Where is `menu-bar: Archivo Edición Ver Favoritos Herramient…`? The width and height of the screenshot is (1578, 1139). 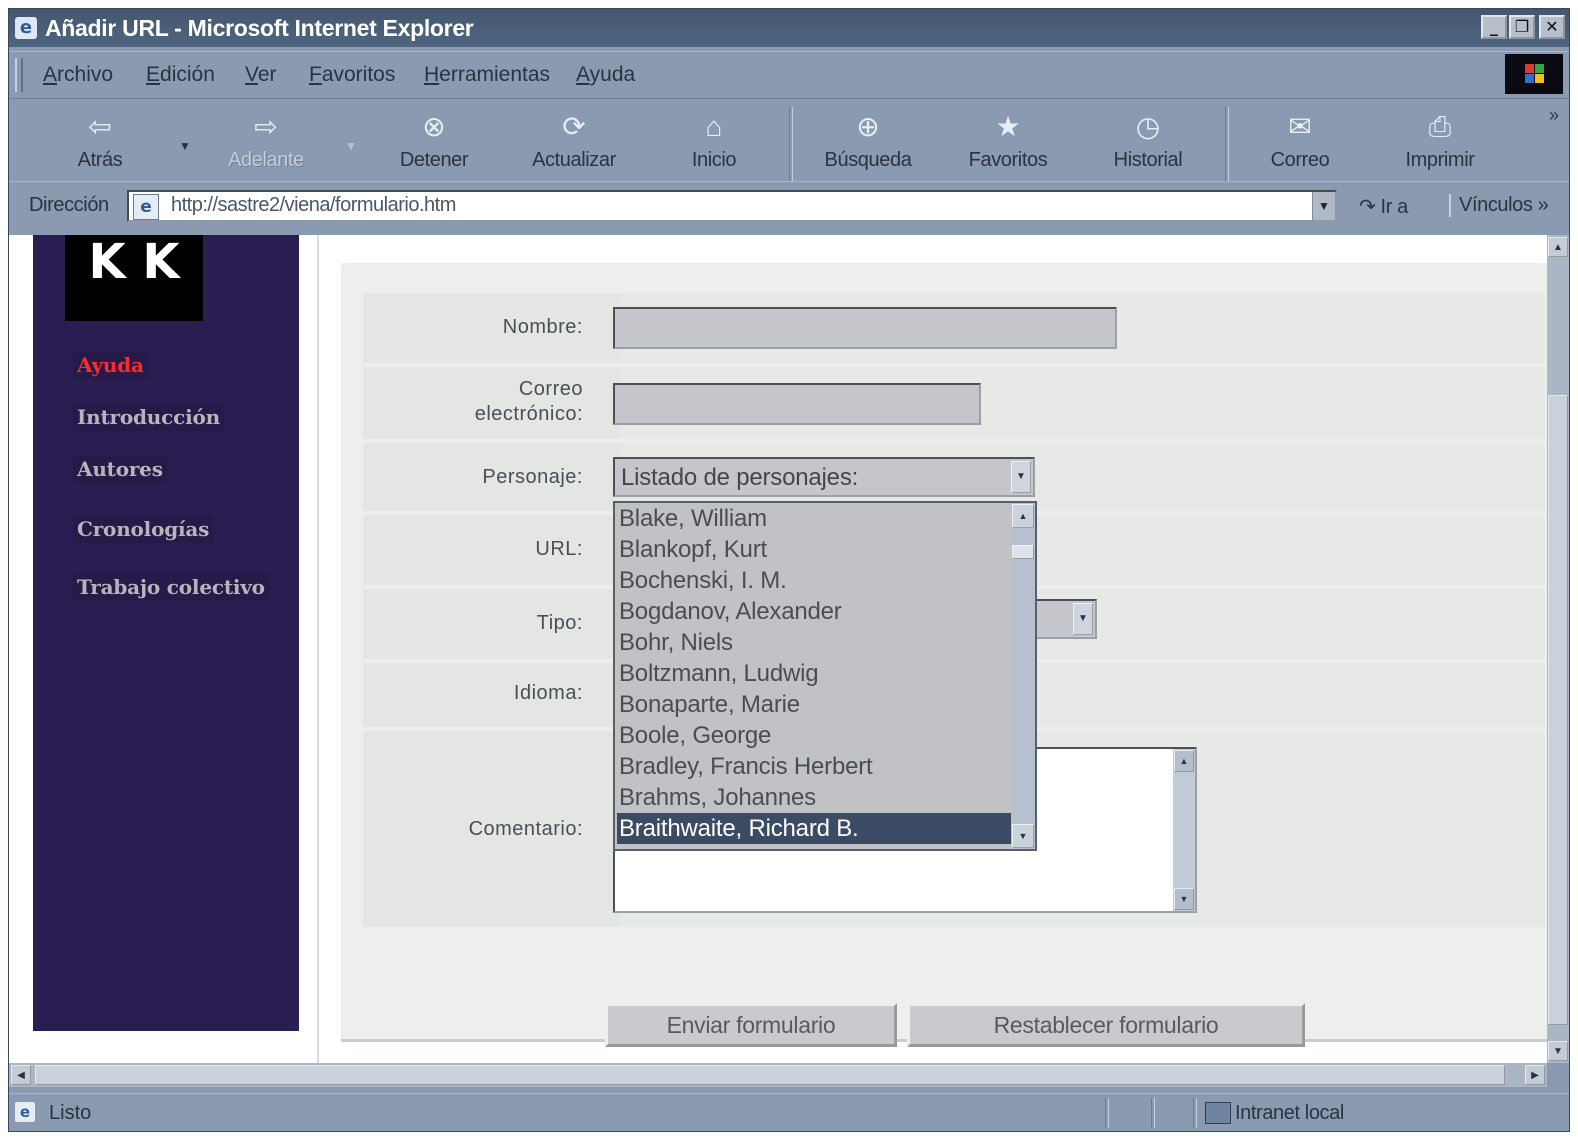 menu-bar: Archivo Edición Ver Favoritos Herramient… is located at coordinates (789, 75).